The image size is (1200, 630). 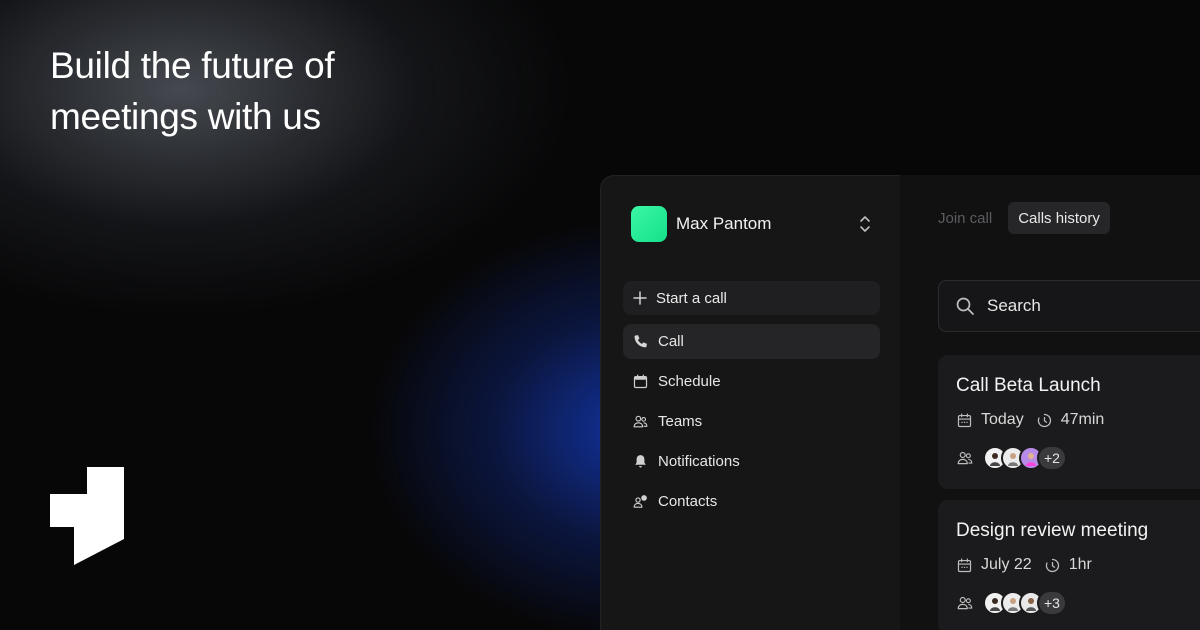 What do you see at coordinates (1052, 603) in the screenshot?
I see `more-participants-badge: +3` at bounding box center [1052, 603].